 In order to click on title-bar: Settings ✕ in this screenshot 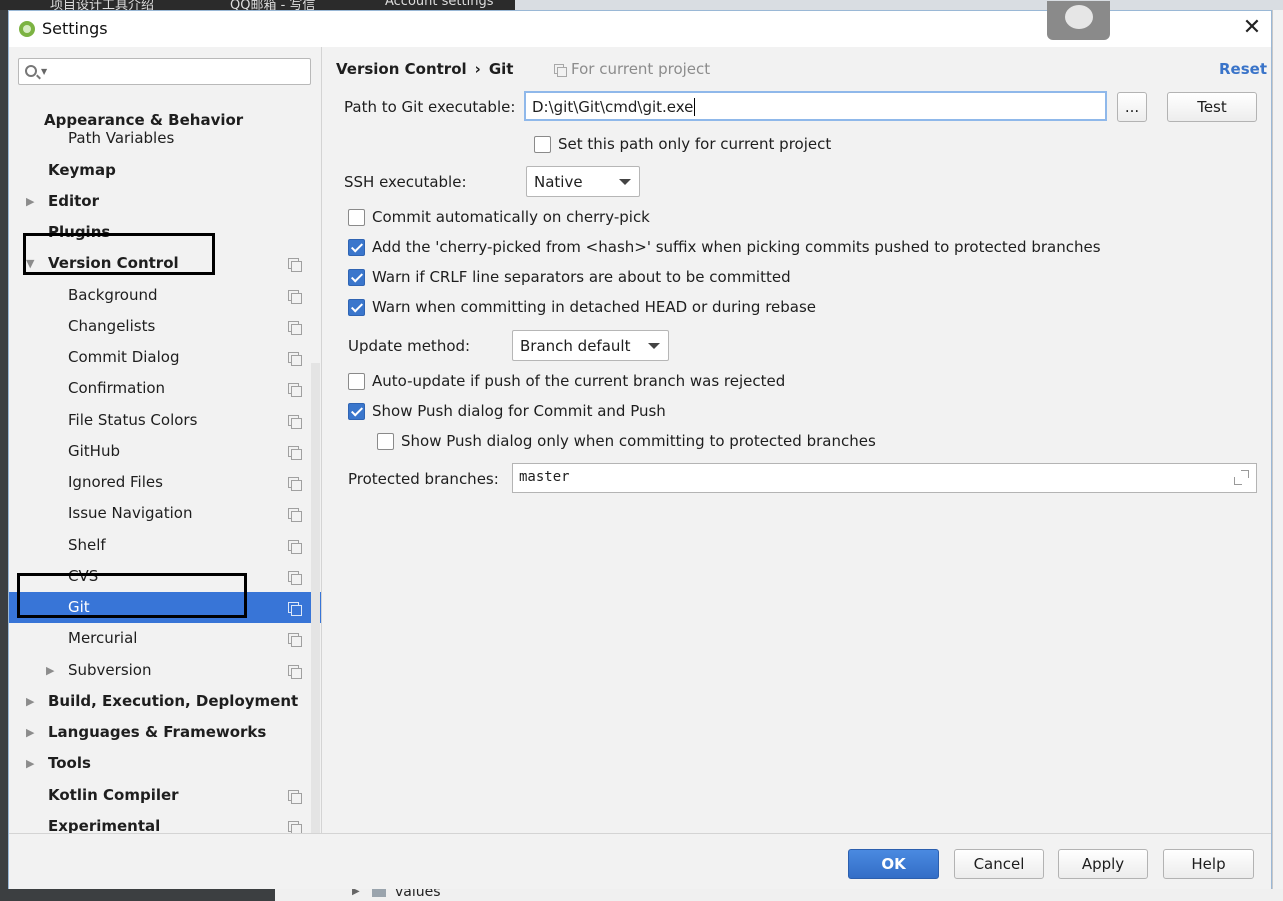, I will do `click(640, 24)`.